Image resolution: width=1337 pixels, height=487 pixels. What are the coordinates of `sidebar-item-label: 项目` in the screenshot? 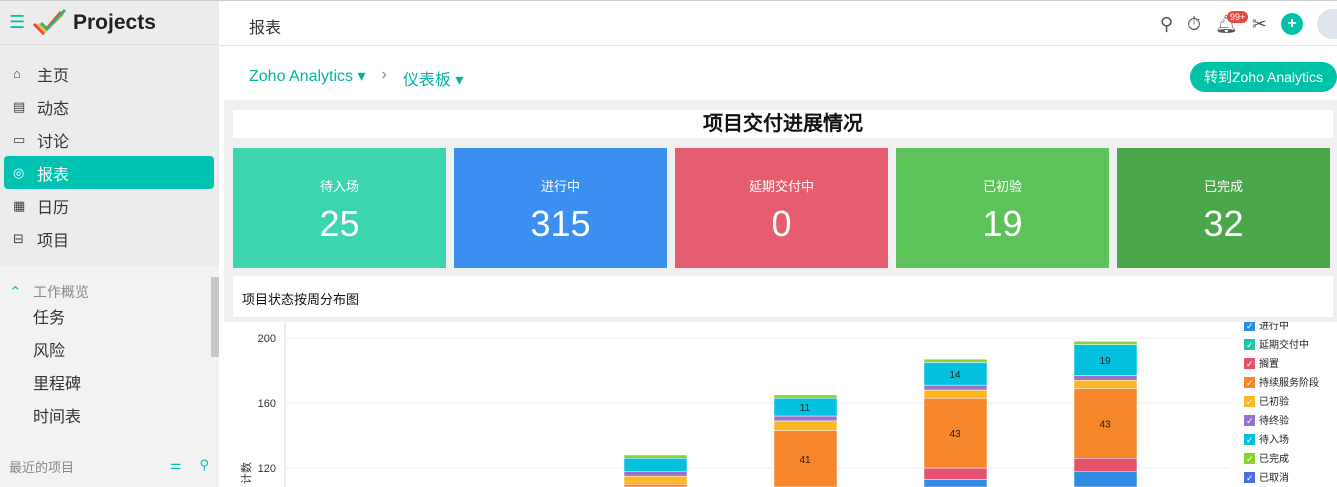 It's located at (53, 241).